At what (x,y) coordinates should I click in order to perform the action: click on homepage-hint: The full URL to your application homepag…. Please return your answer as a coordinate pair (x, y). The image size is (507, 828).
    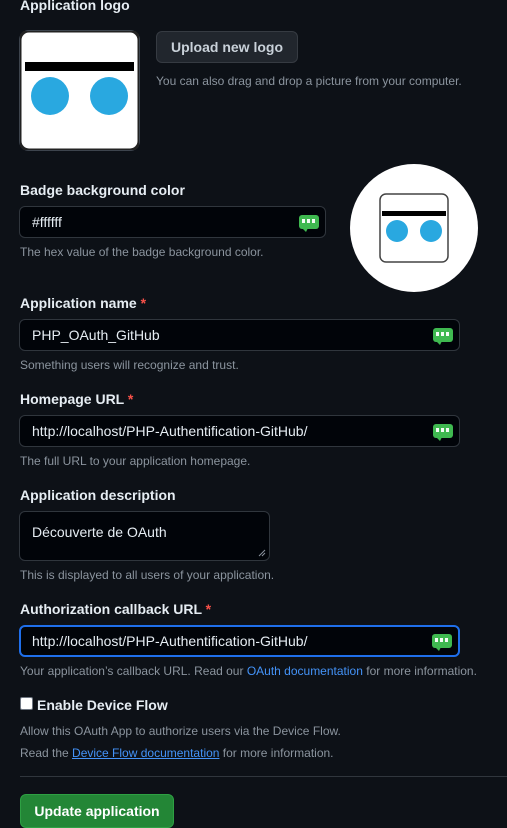
    Looking at the image, I should click on (135, 461).